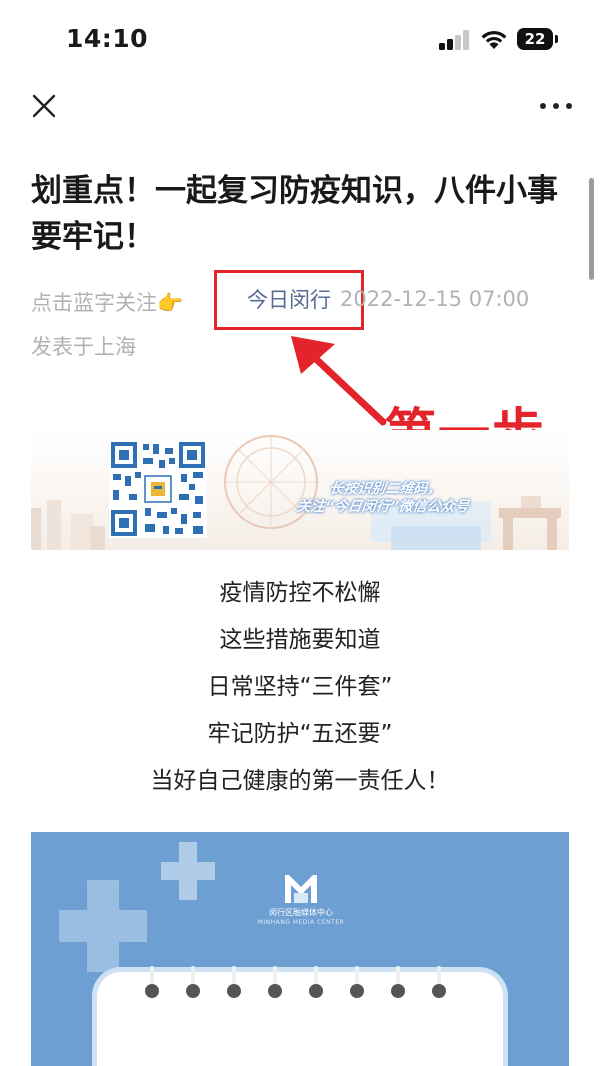 This screenshot has width=600, height=1066. Describe the element at coordinates (556, 39) in the screenshot. I see `battery-cap` at that location.